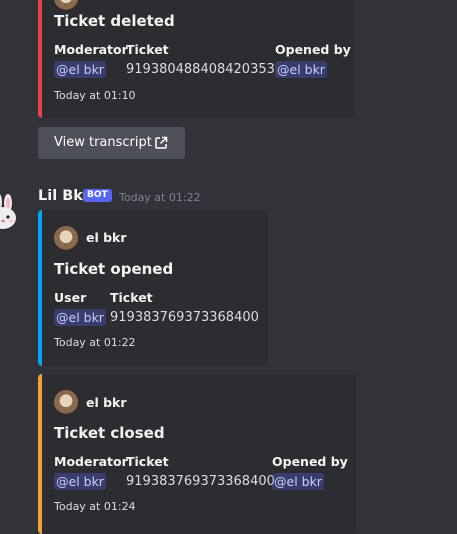  I want to click on field-value-ticket: 919380488408420353, so click(200, 69).